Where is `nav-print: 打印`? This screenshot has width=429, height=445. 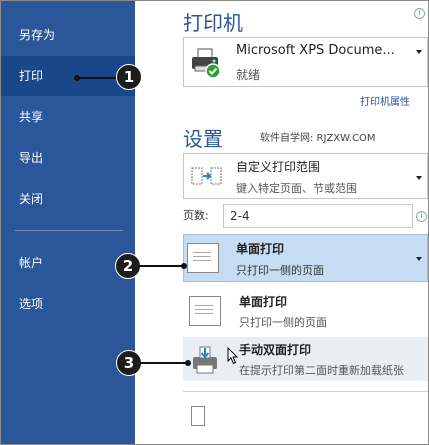 nav-print: 打印 is located at coordinates (68, 76).